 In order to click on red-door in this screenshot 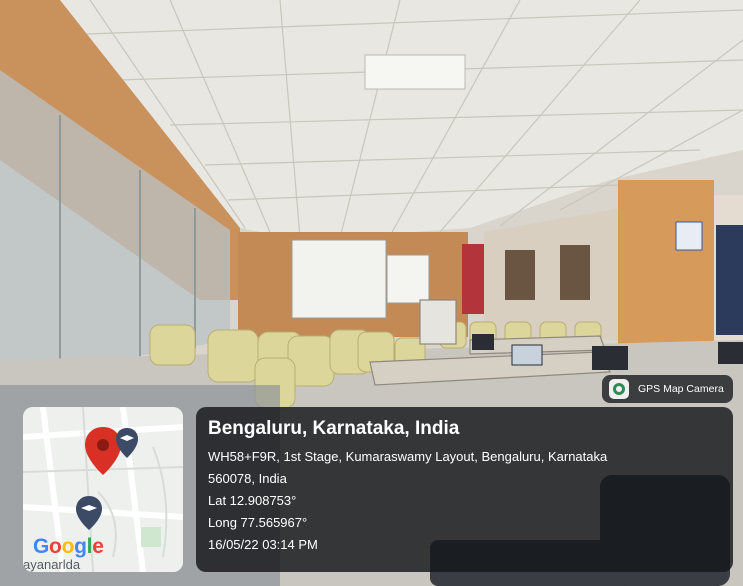, I will do `click(473, 279)`.